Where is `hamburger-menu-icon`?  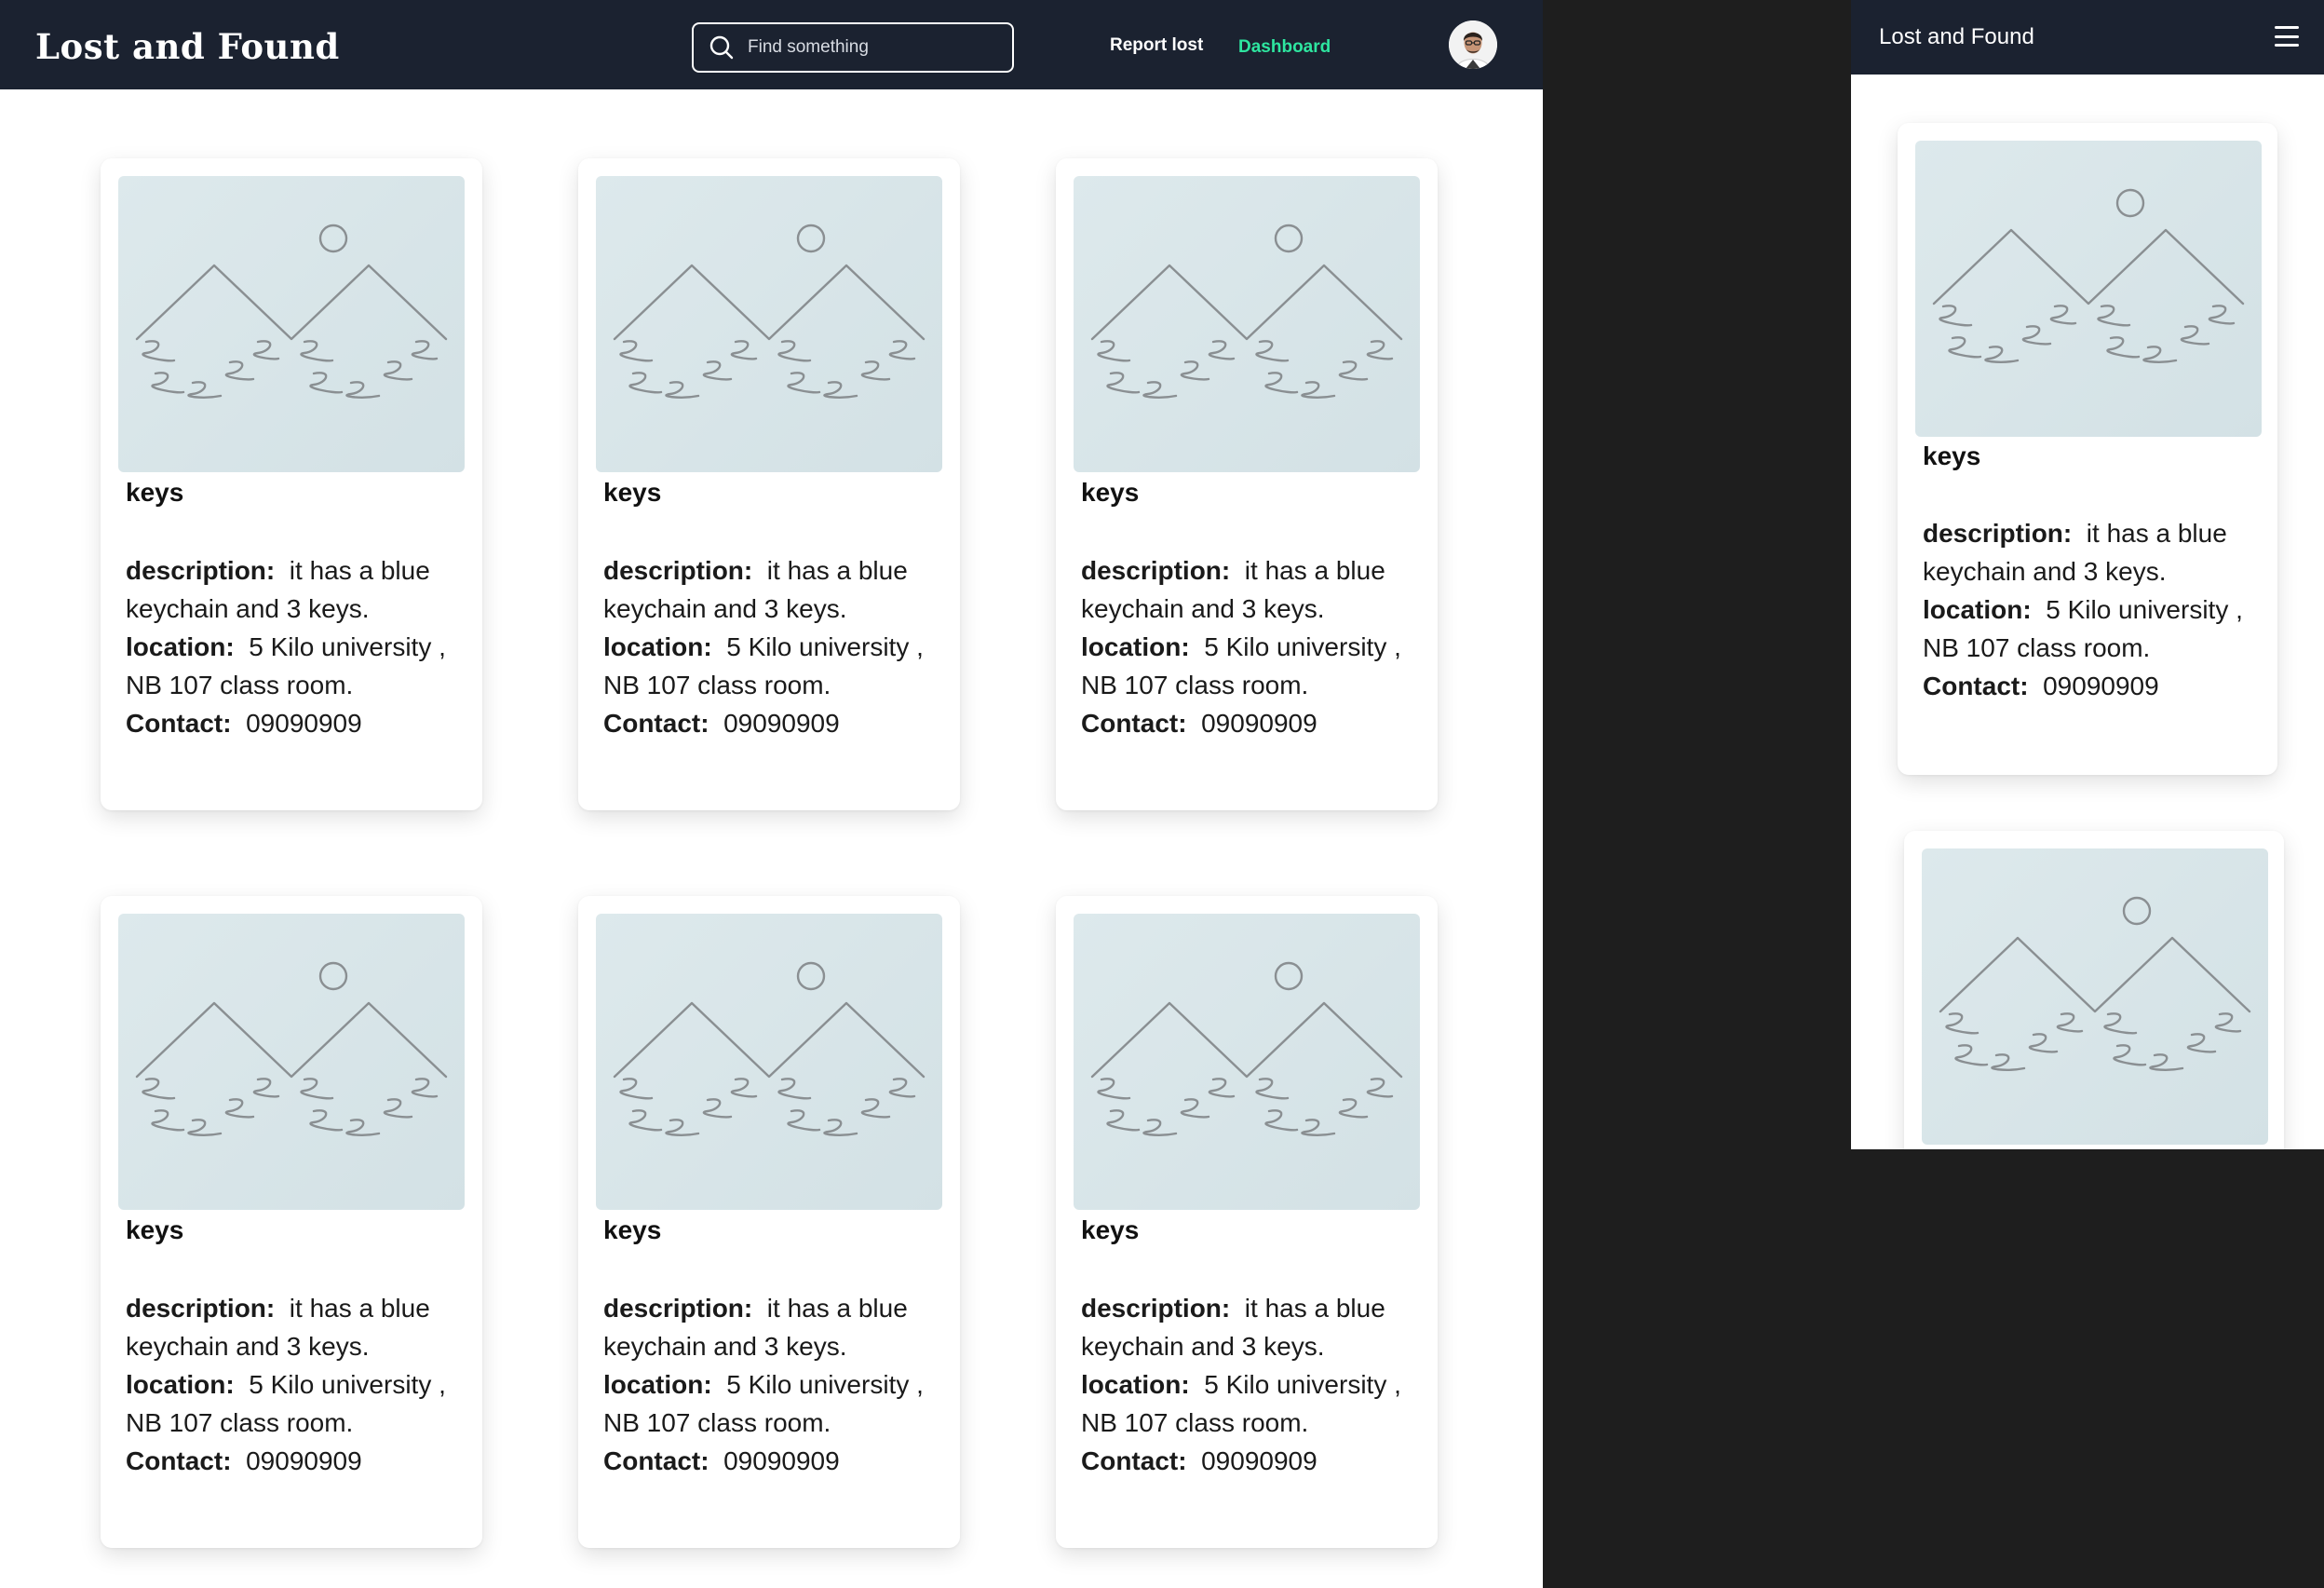
hamburger-menu-icon is located at coordinates (2287, 37).